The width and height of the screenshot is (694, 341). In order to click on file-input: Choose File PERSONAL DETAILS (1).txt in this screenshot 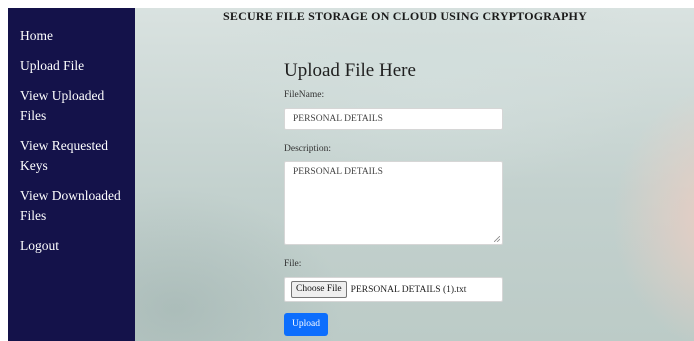, I will do `click(393, 289)`.